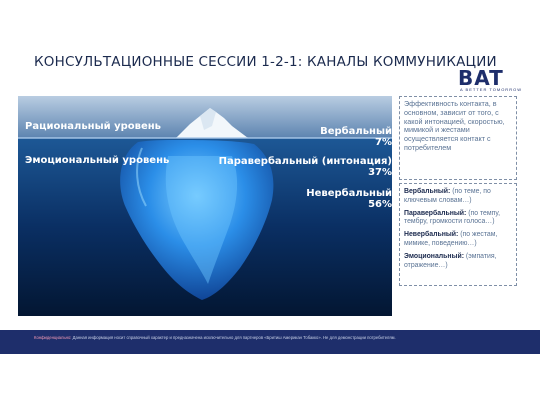  What do you see at coordinates (458, 262) in the screenshot?
I see `channel-row-emotional: Эмоциональный: (эмпатия, отражение…)` at bounding box center [458, 262].